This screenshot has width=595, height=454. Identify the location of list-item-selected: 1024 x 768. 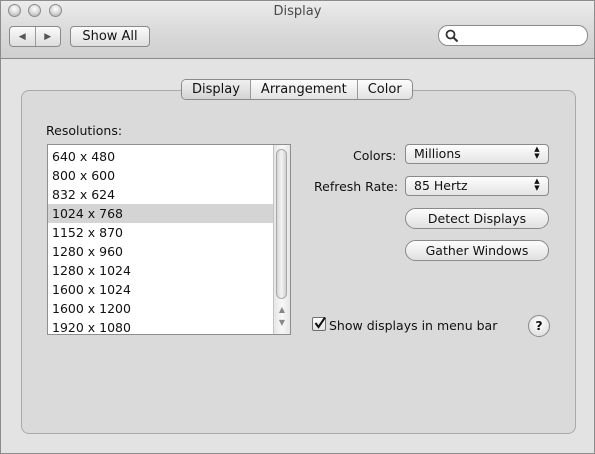
(161, 213).